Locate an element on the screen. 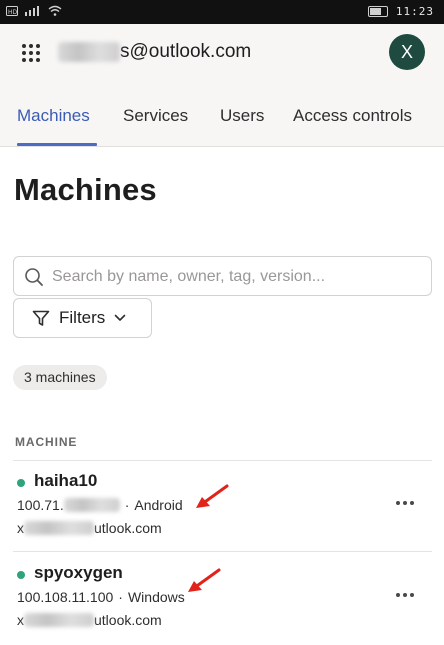 Image resolution: width=444 pixels, height=645 pixels. machine-os: Windows is located at coordinates (156, 597).